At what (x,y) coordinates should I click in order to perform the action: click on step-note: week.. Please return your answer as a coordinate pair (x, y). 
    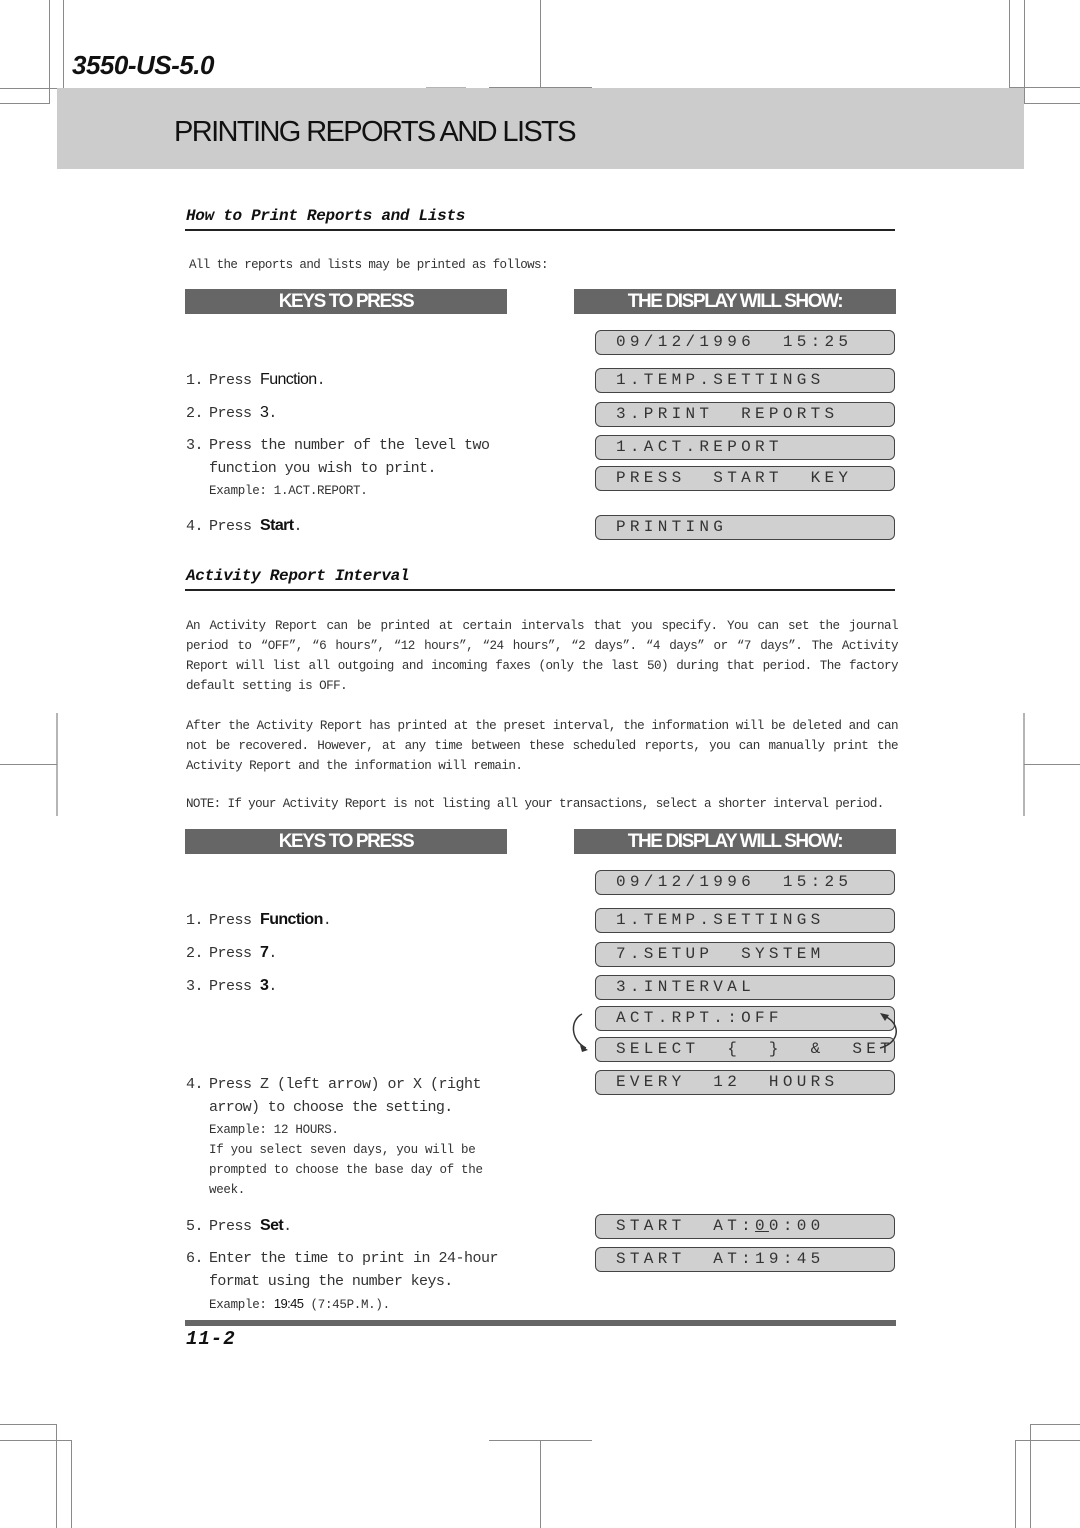
    Looking at the image, I should click on (227, 1190).